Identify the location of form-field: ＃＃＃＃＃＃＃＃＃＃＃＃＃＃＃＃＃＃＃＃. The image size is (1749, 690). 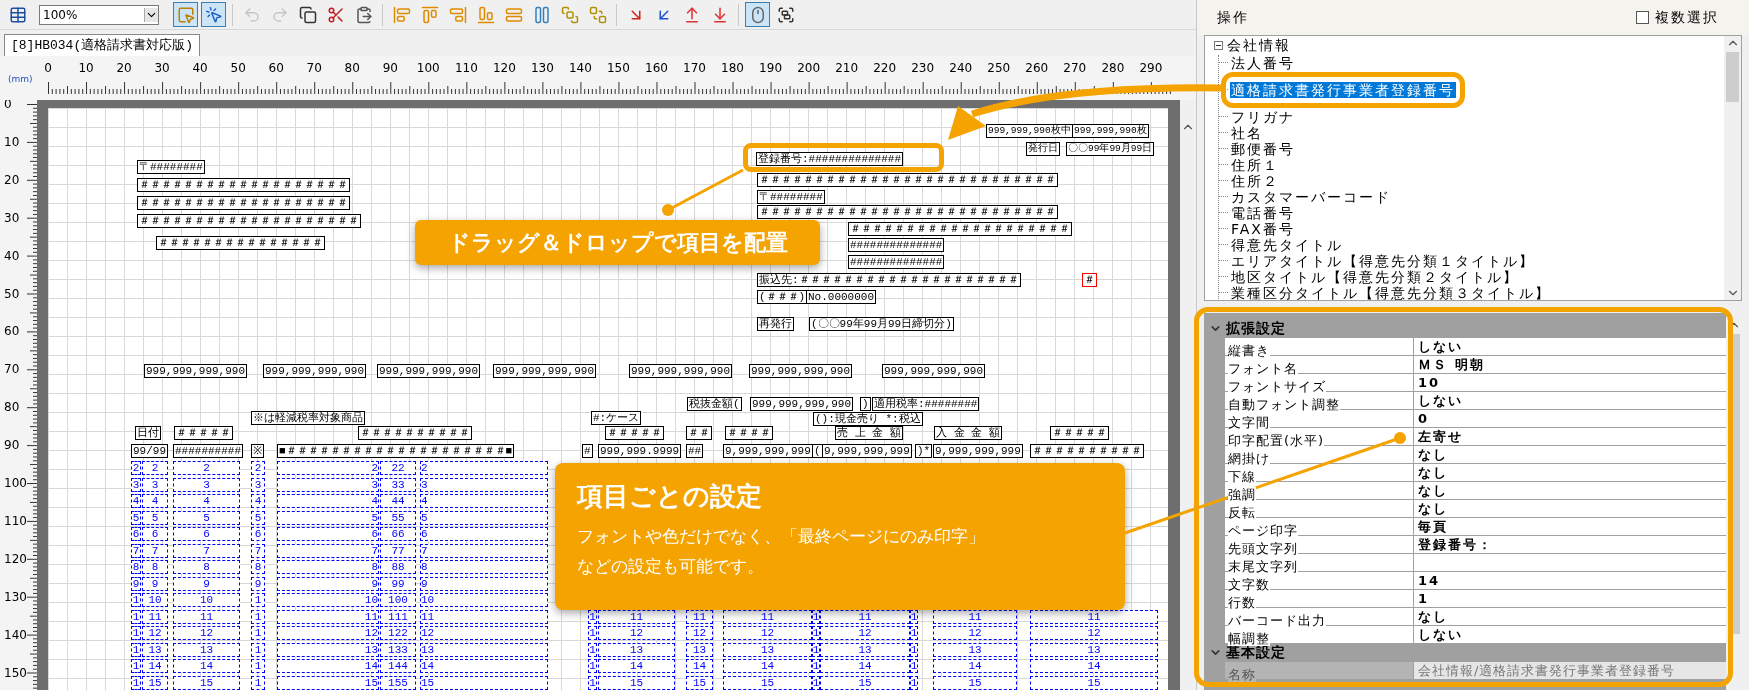
(249, 221).